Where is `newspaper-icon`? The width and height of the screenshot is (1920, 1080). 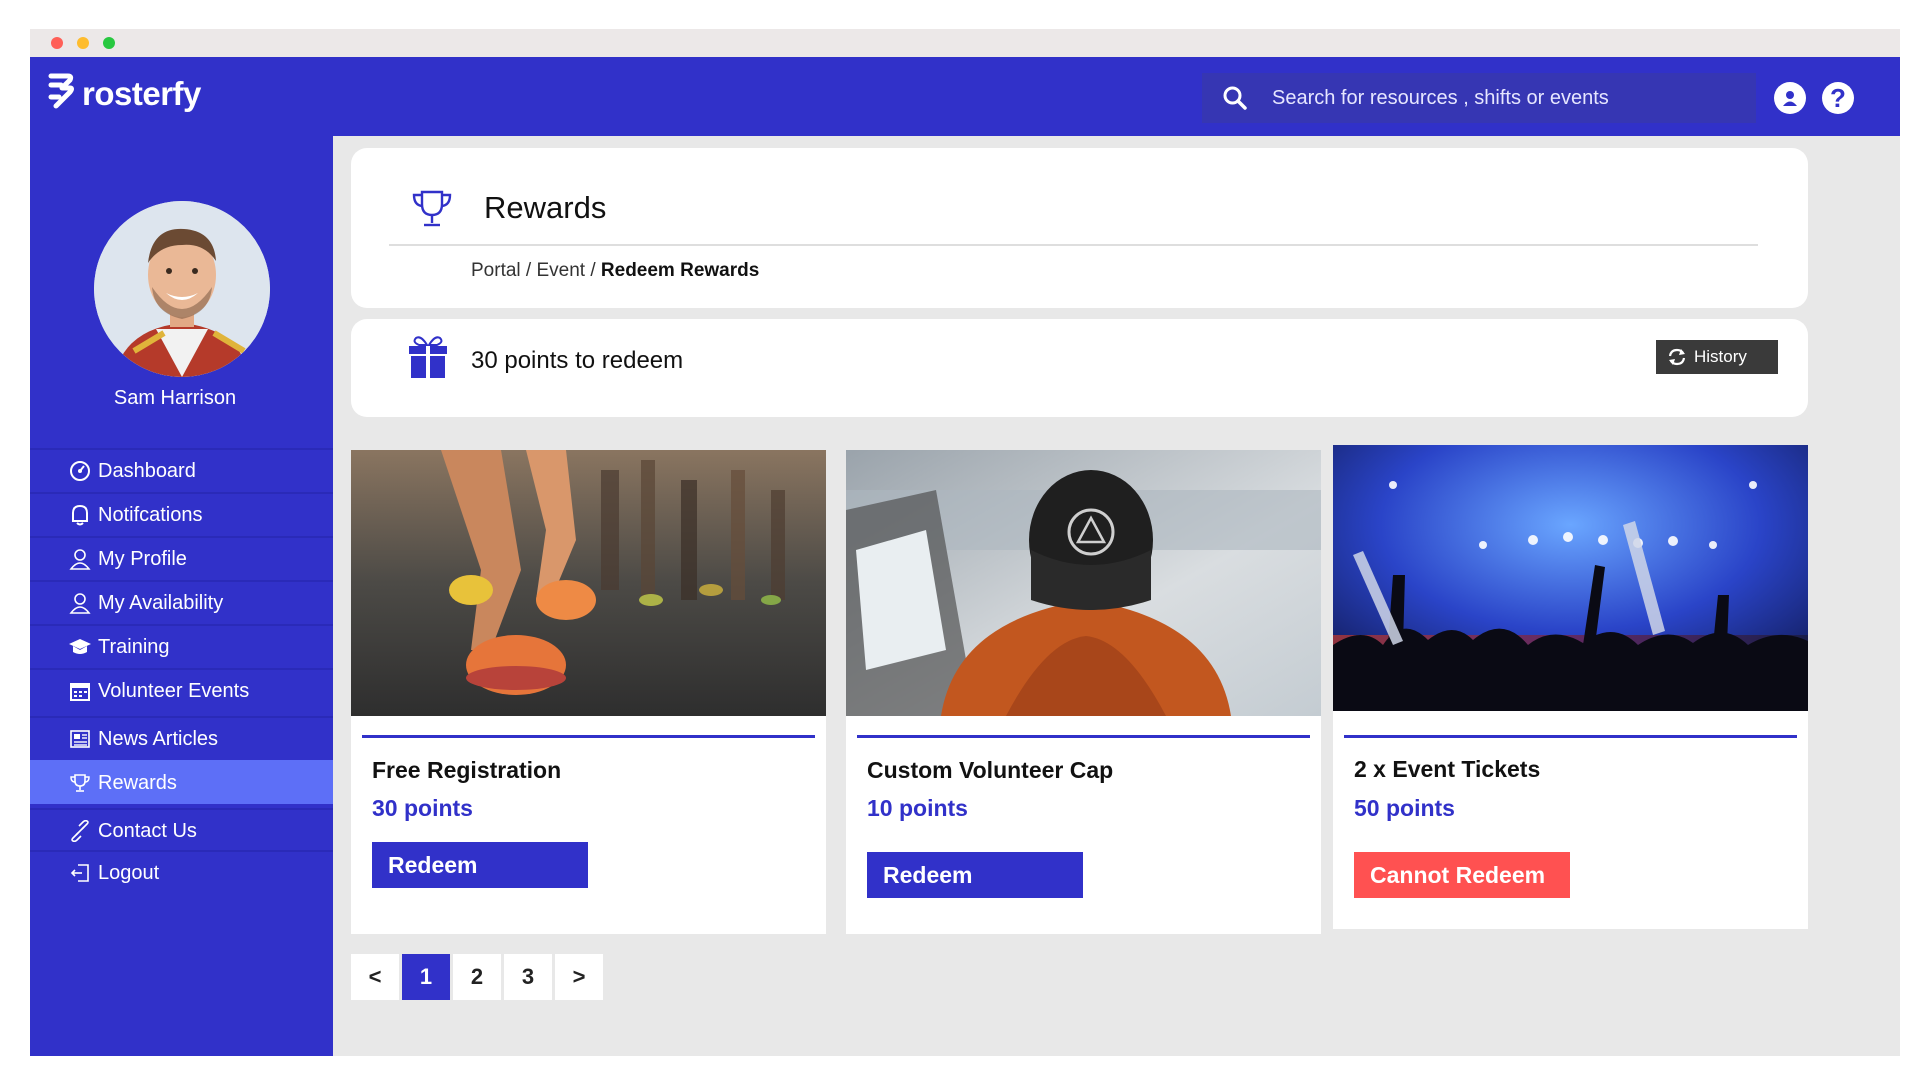 newspaper-icon is located at coordinates (80, 739).